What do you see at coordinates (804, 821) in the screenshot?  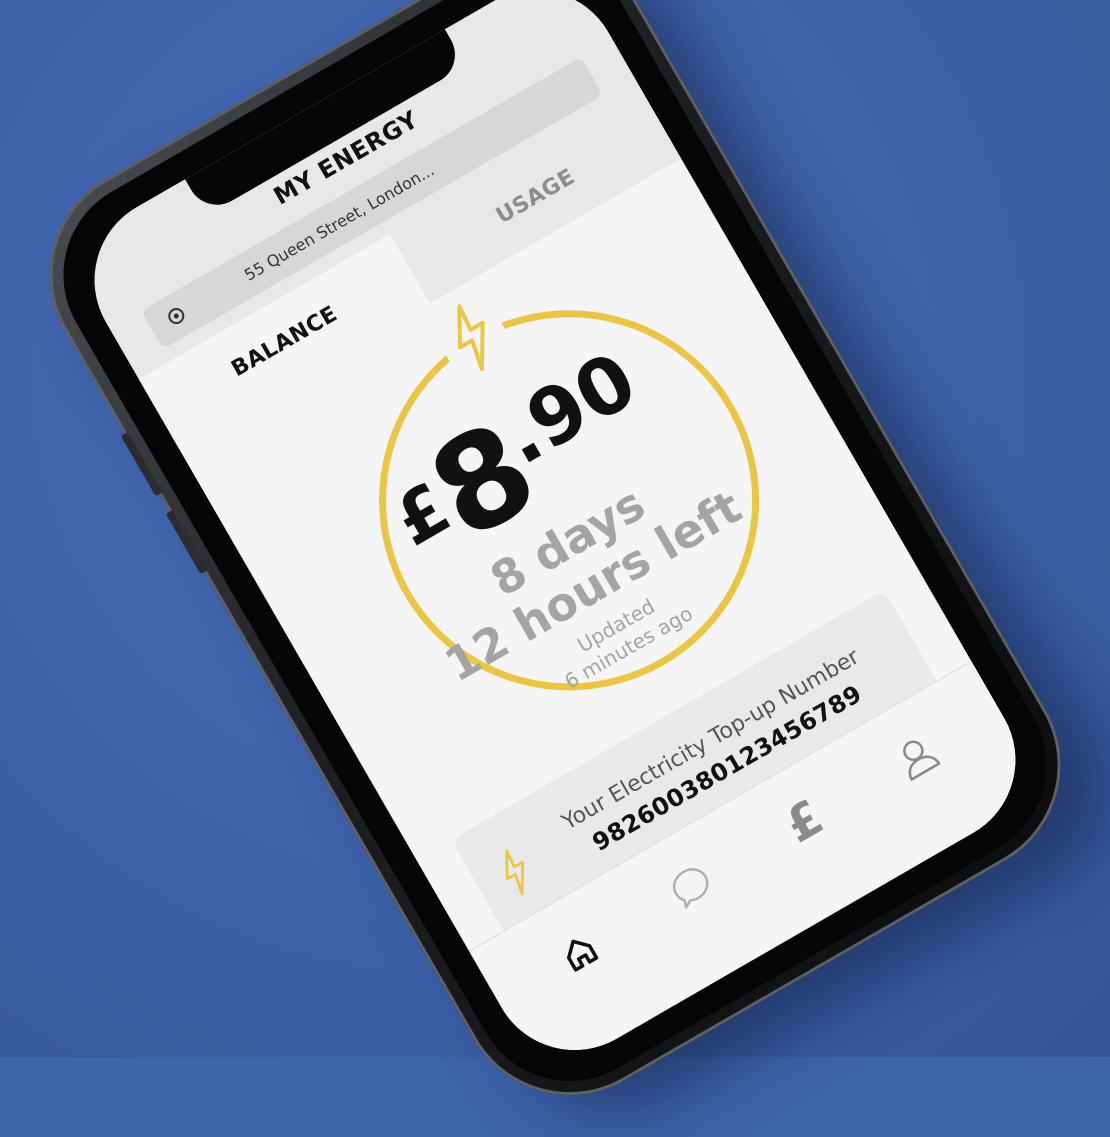 I see `pound-icon: £` at bounding box center [804, 821].